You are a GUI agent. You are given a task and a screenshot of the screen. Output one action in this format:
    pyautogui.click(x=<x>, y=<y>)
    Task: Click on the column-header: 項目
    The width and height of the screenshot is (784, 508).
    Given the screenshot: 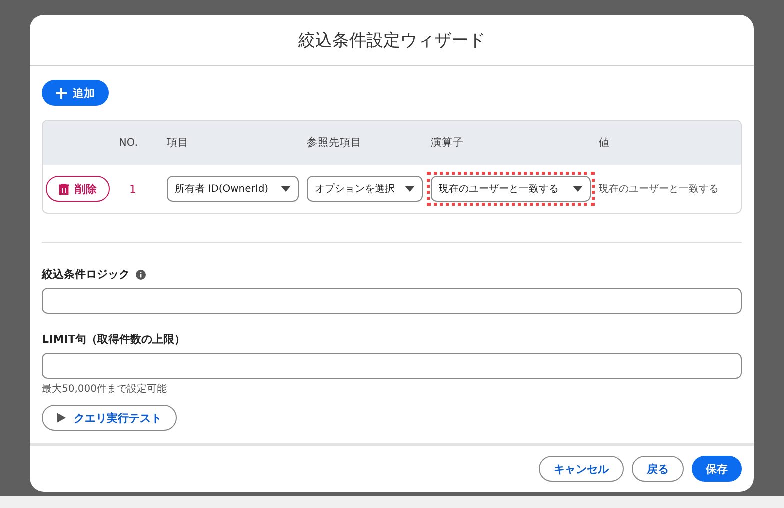 What is the action you would take?
    pyautogui.click(x=178, y=143)
    